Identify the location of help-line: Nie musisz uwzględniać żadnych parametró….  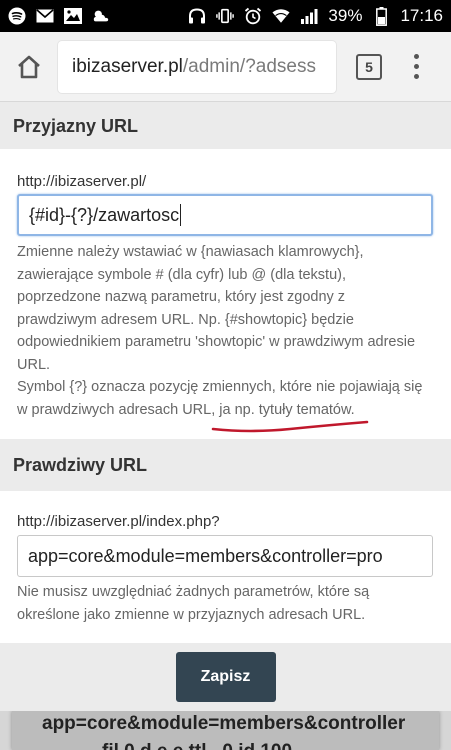
(193, 592).